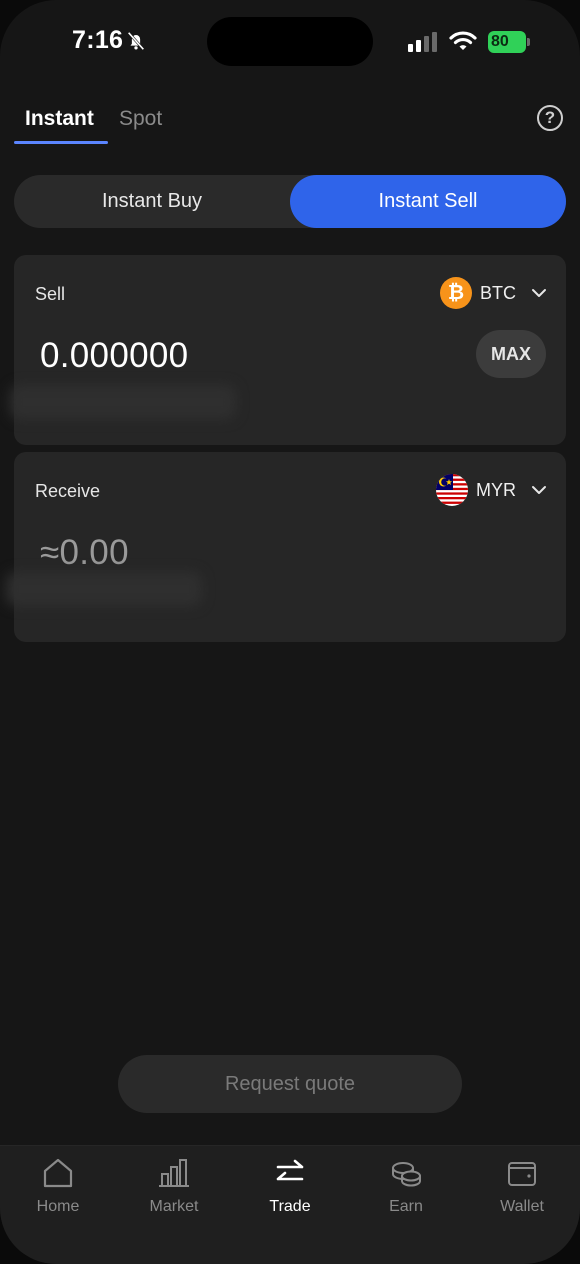  What do you see at coordinates (498, 292) in the screenshot?
I see `sell-currency-code: BTC` at bounding box center [498, 292].